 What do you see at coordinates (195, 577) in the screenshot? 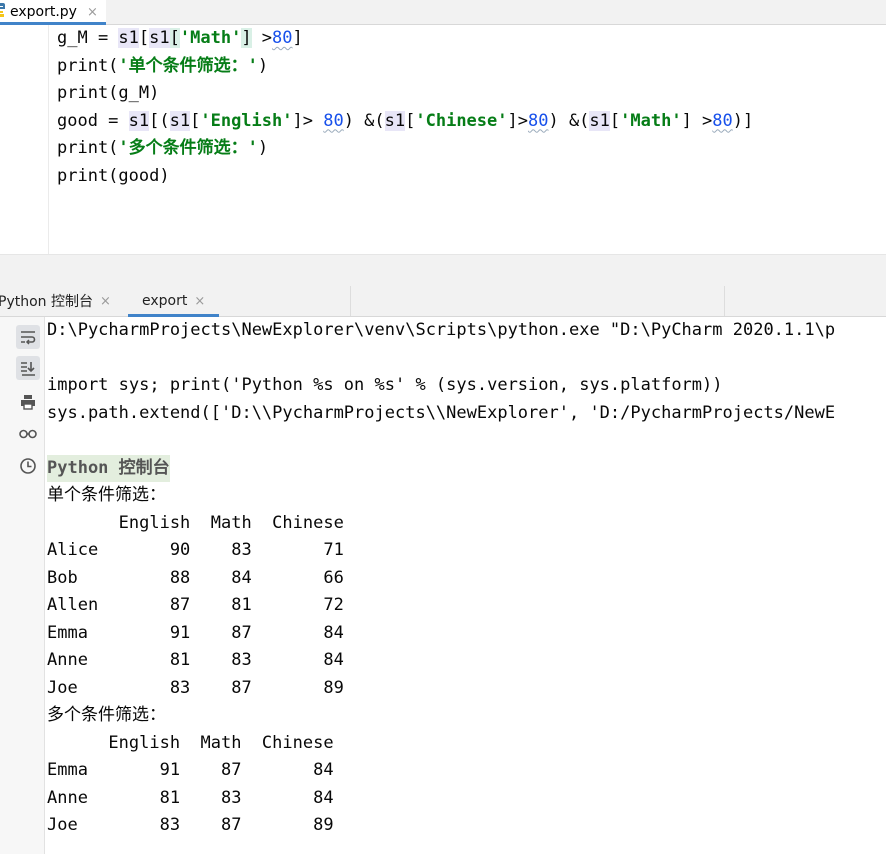
I see `console-line: Bob 88 84 66` at bounding box center [195, 577].